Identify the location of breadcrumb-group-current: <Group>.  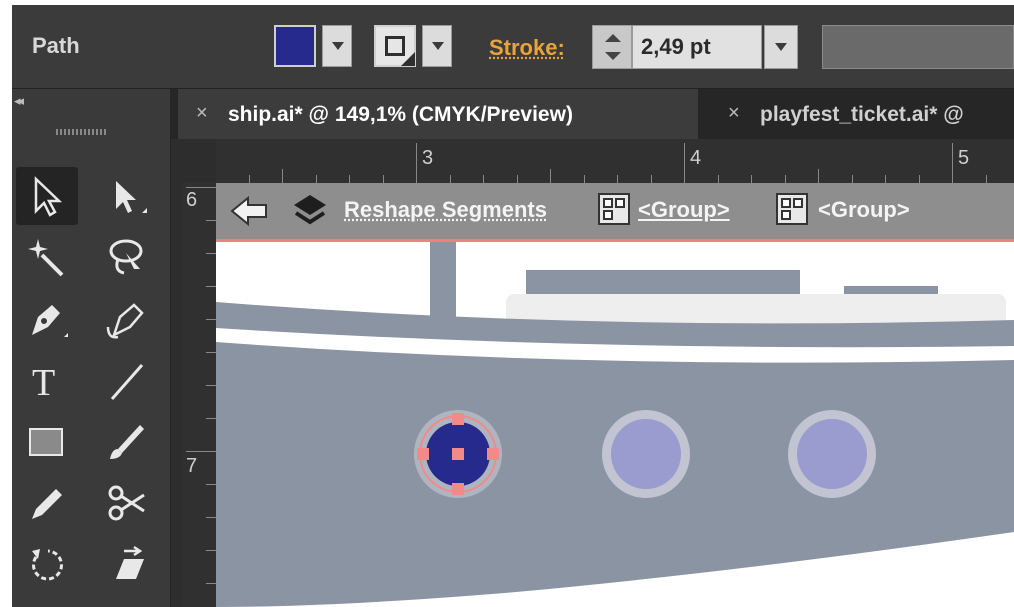
(864, 209).